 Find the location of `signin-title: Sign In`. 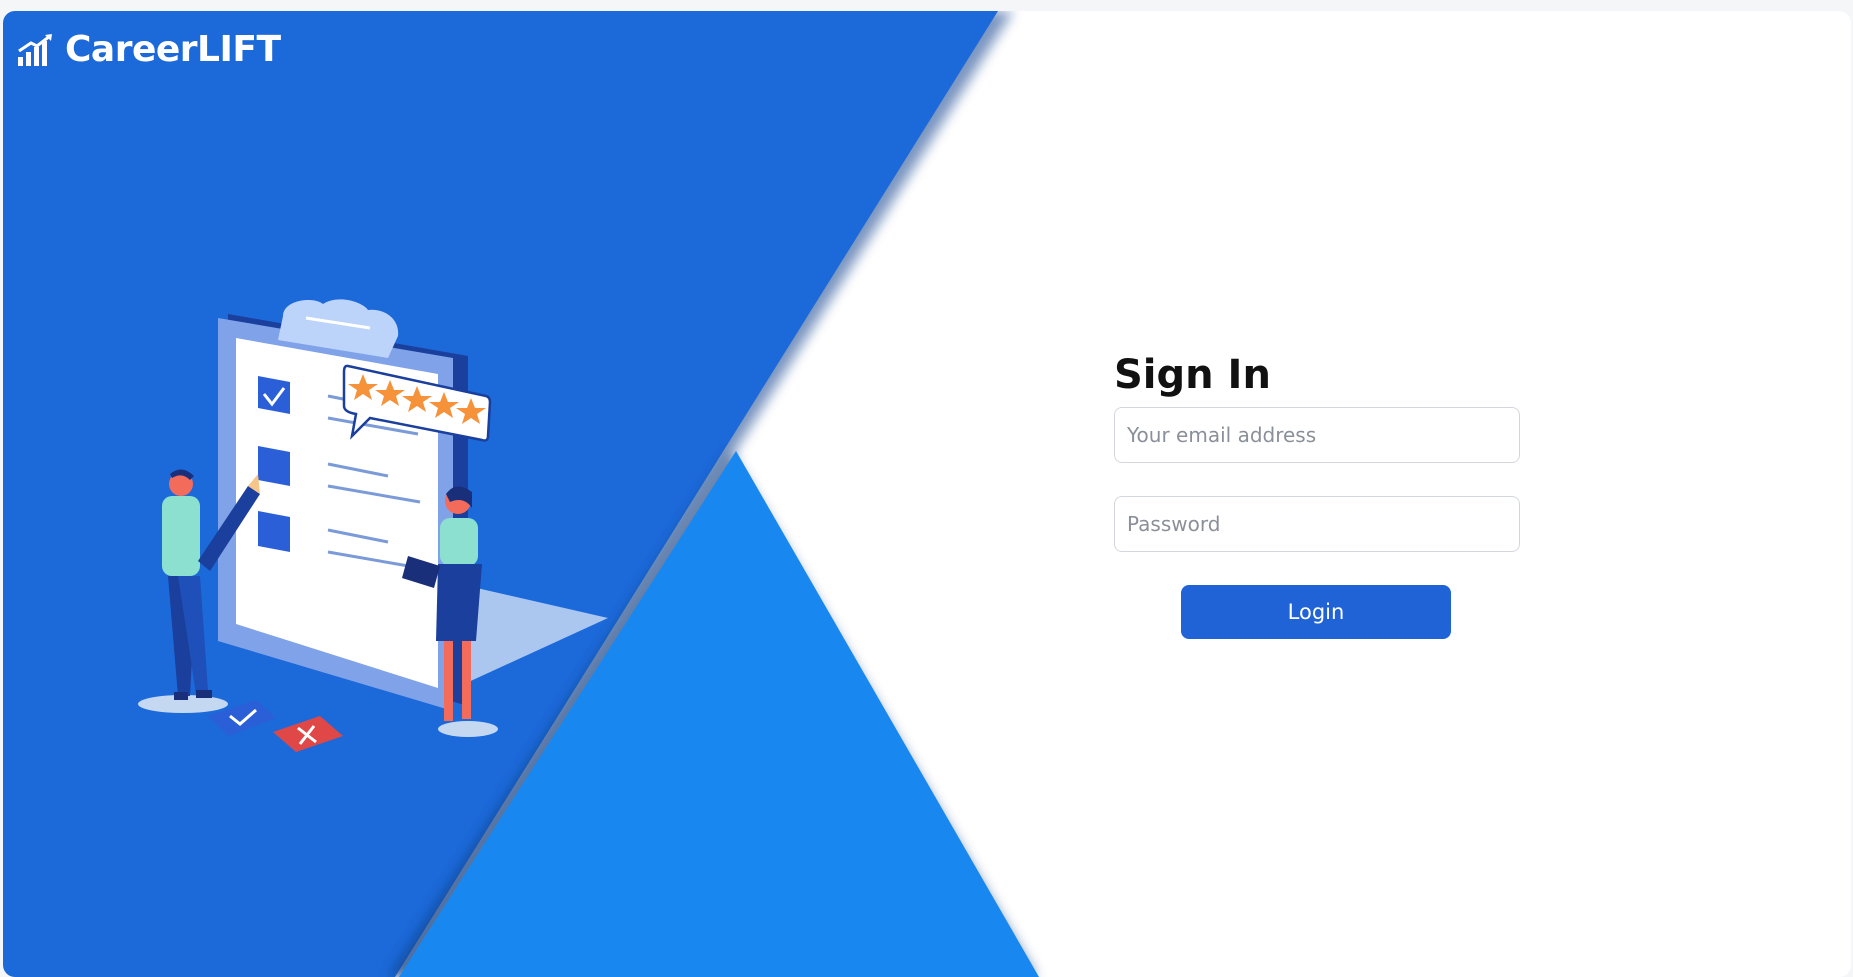

signin-title: Sign In is located at coordinates (1192, 375).